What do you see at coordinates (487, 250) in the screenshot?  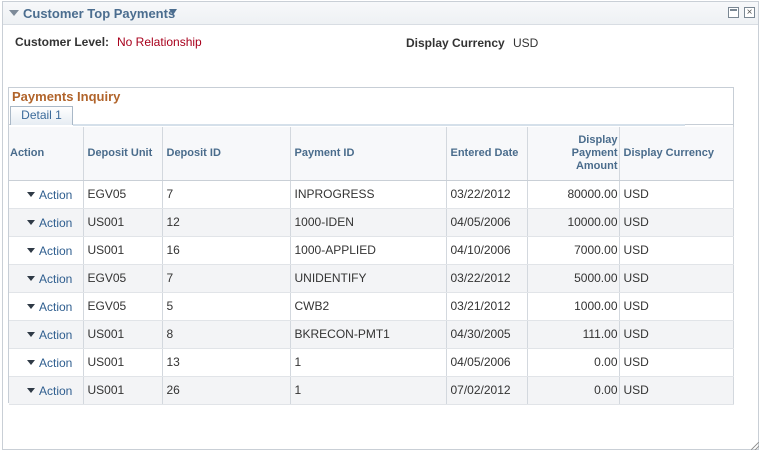 I see `entered-date-cell: 04/10/2006` at bounding box center [487, 250].